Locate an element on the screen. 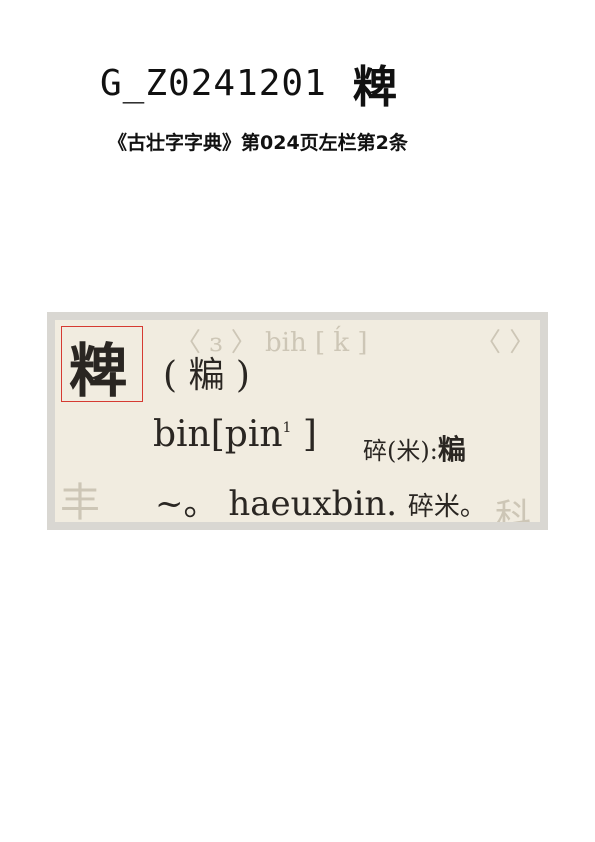 Image resolution: width=595 pixels, height=842 pixels. bleed-through-text: 丰 is located at coordinates (80, 501).